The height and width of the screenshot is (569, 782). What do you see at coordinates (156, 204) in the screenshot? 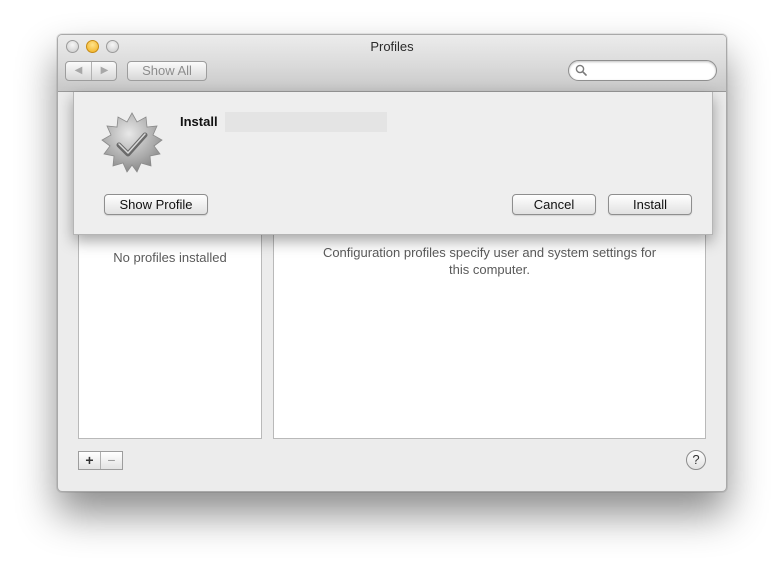
I see `show-profile-button: Show Profile` at bounding box center [156, 204].